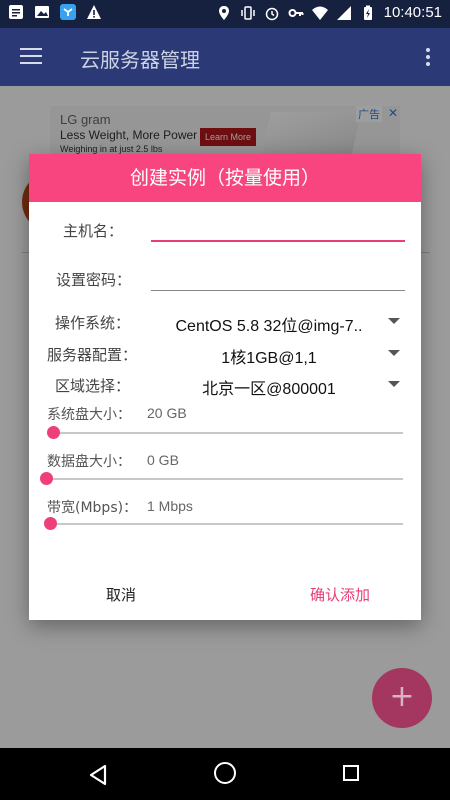 Image resolution: width=450 pixels, height=800 pixels. I want to click on data-disk-slider-thumb, so click(46, 478).